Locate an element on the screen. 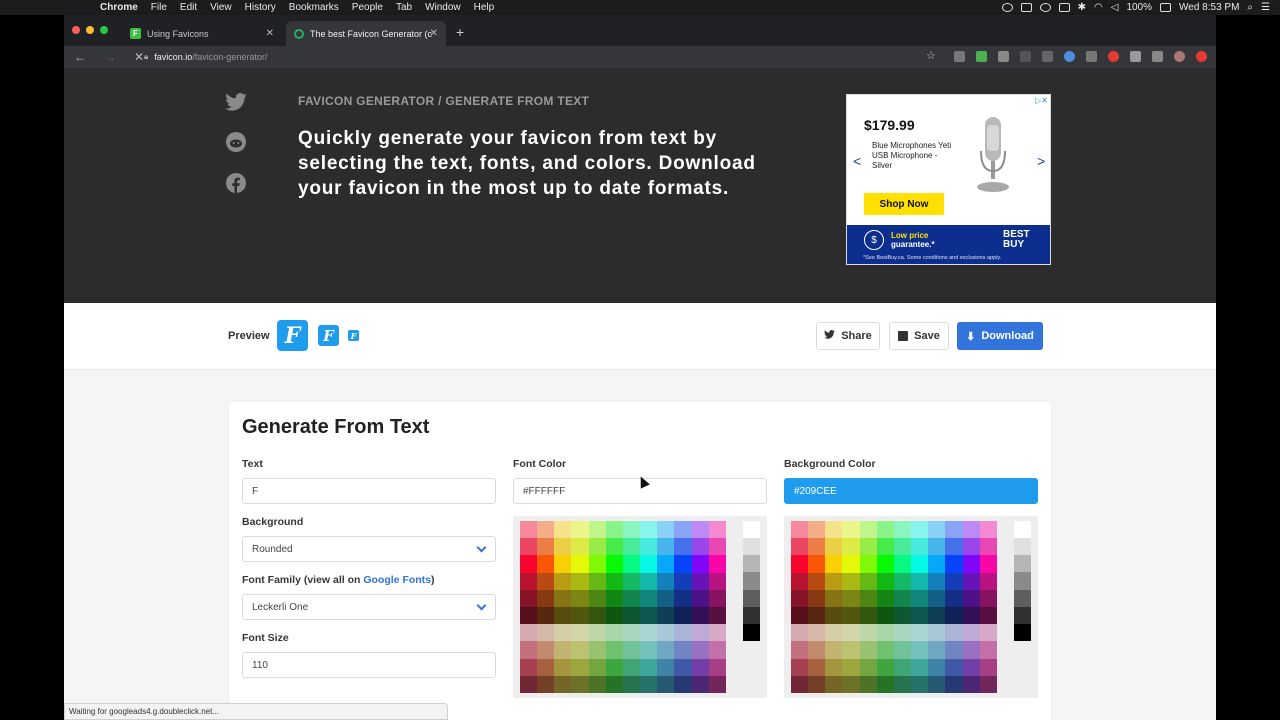 The height and width of the screenshot is (720, 1280). menu-file: File is located at coordinates (159, 7).